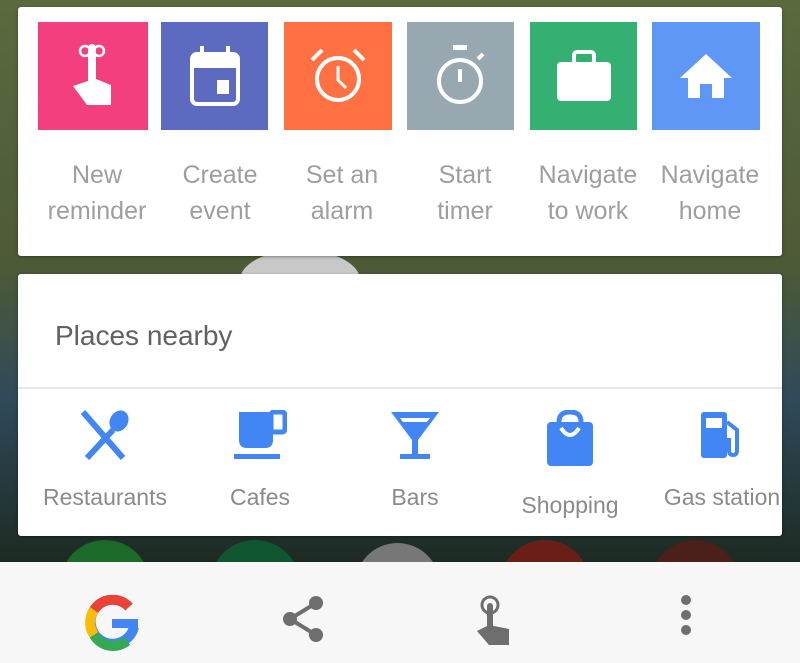 This screenshot has width=800, height=663. Describe the element at coordinates (220, 193) in the screenshot. I see `create-event-label: Create event` at that location.